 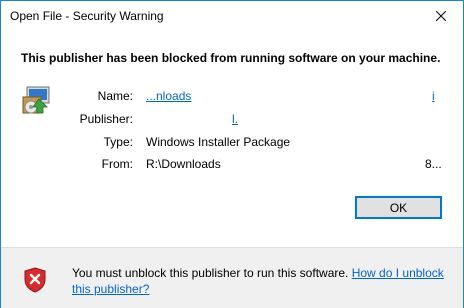 I want to click on installer-package-icon, so click(x=36, y=100).